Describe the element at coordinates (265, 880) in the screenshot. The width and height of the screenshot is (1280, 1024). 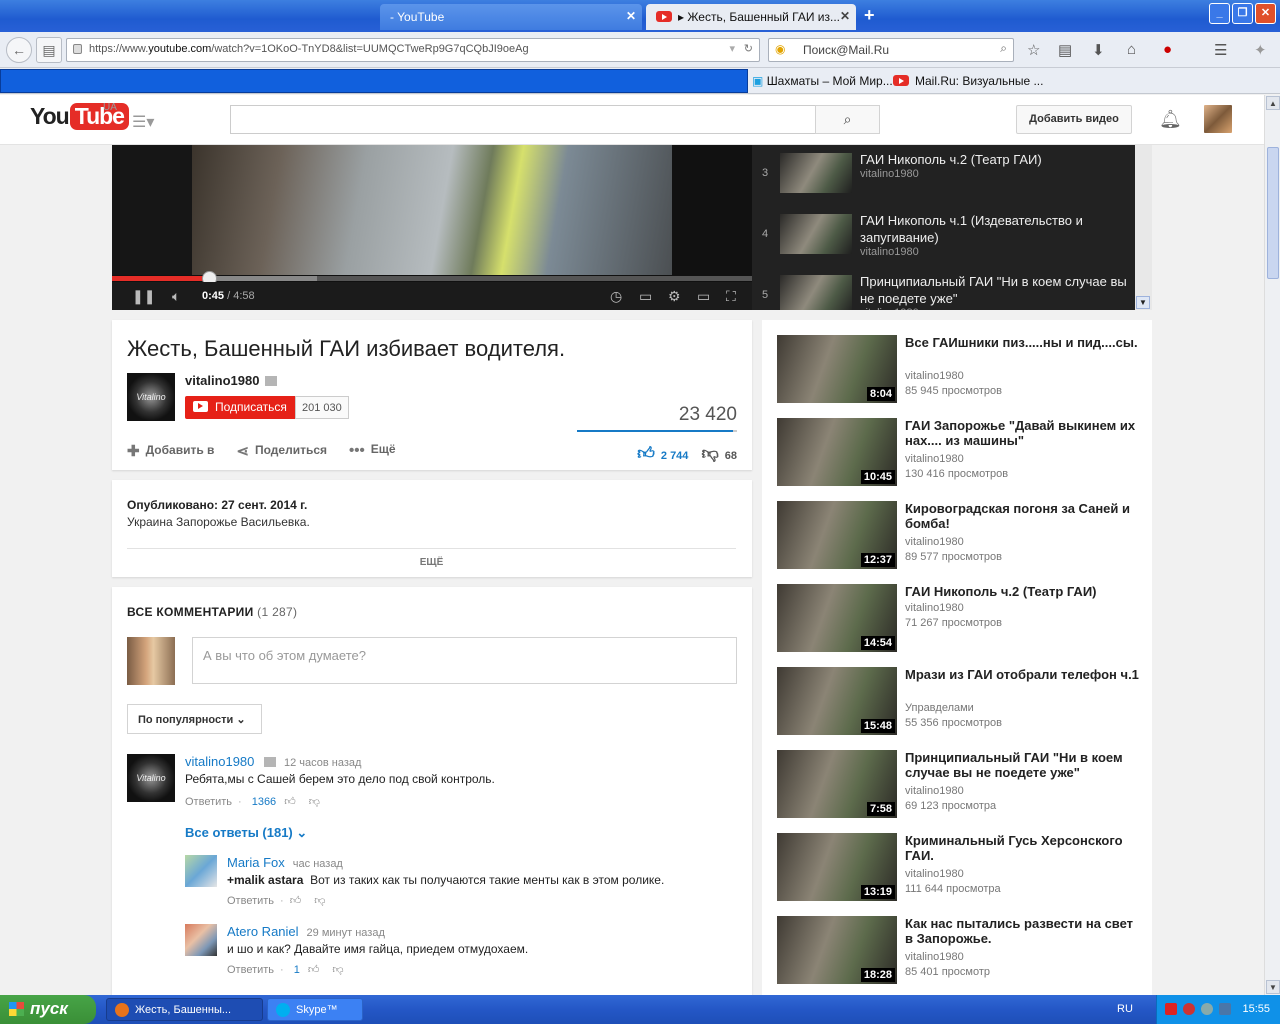
I see `reply-mention: +malik astara` at that location.